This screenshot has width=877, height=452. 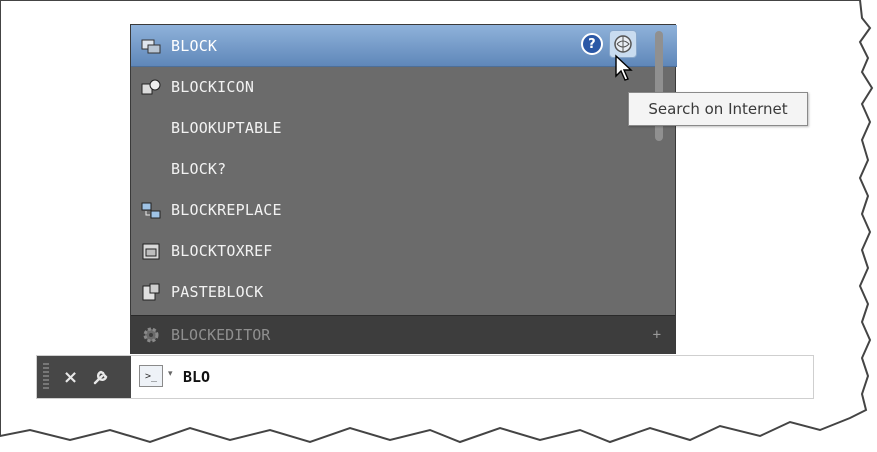 I want to click on suggestion-label: BLOCK?, so click(x=199, y=168).